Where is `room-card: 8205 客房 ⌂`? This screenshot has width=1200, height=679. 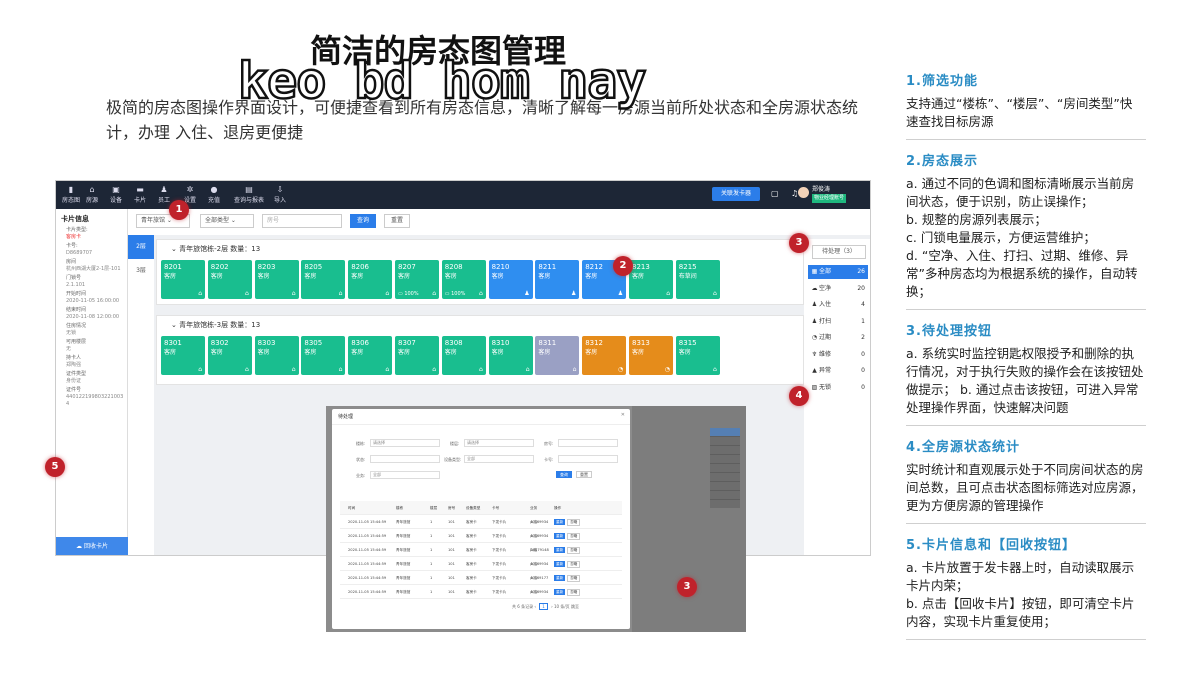 room-card: 8205 客房 ⌂ is located at coordinates (323, 279).